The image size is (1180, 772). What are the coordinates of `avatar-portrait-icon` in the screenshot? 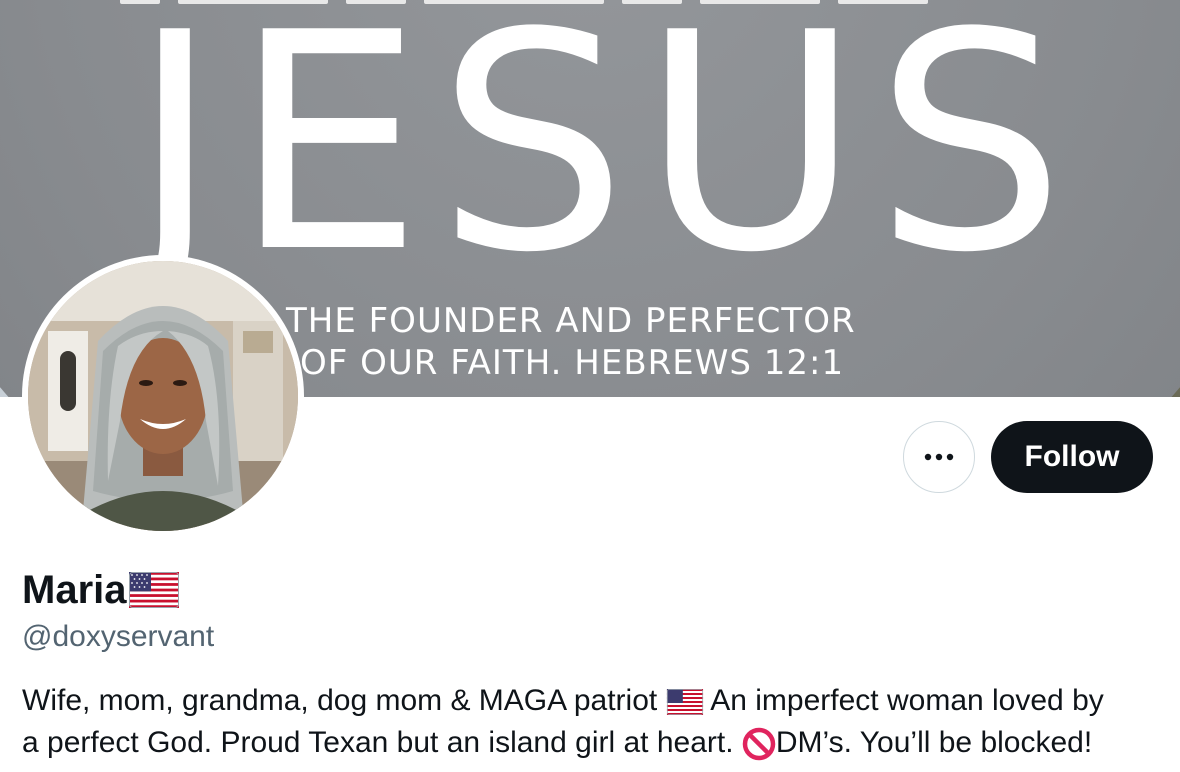 It's located at (163, 396).